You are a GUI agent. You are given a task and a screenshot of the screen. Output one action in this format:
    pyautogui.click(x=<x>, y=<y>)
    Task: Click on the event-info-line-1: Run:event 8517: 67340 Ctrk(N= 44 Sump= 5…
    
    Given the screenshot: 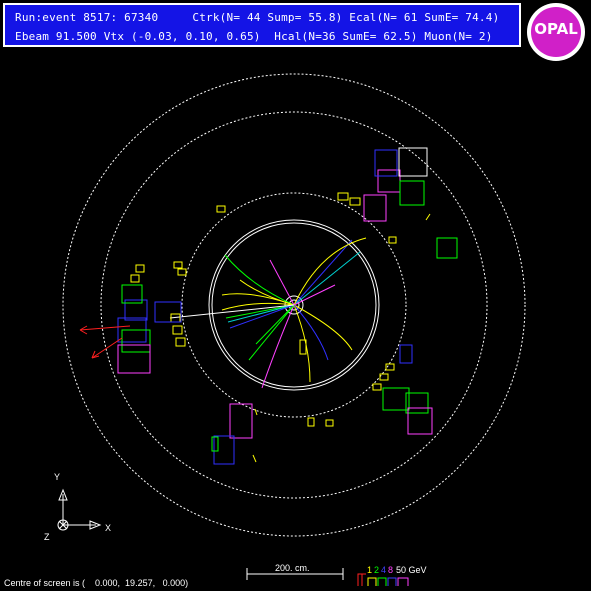 What is the action you would take?
    pyautogui.click(x=257, y=17)
    